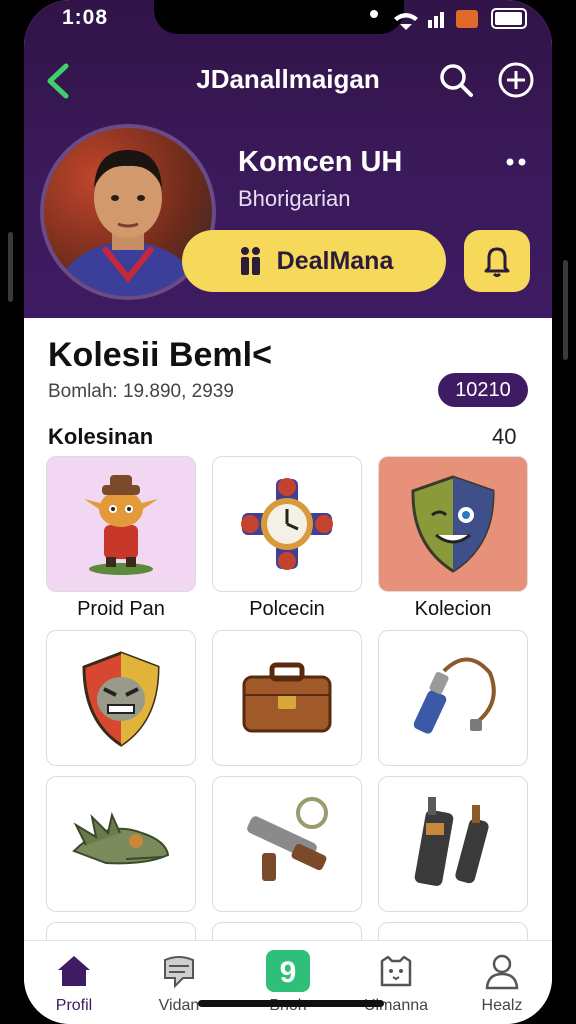 The width and height of the screenshot is (576, 1024). Describe the element at coordinates (565, 310) in the screenshot. I see `phone-side-button-right` at that location.